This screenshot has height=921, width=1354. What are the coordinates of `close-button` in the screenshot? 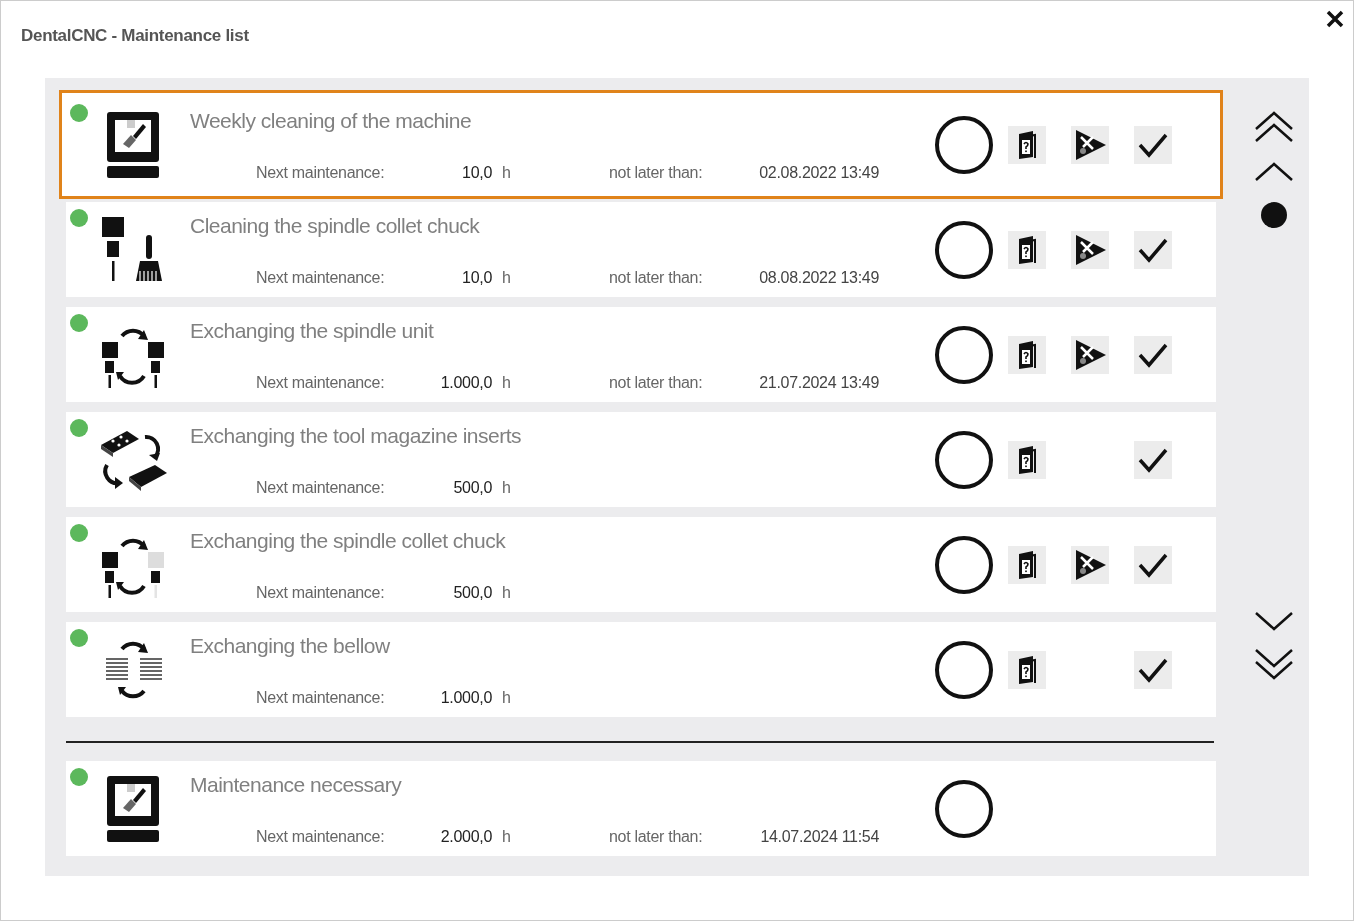 It's located at (1335, 19).